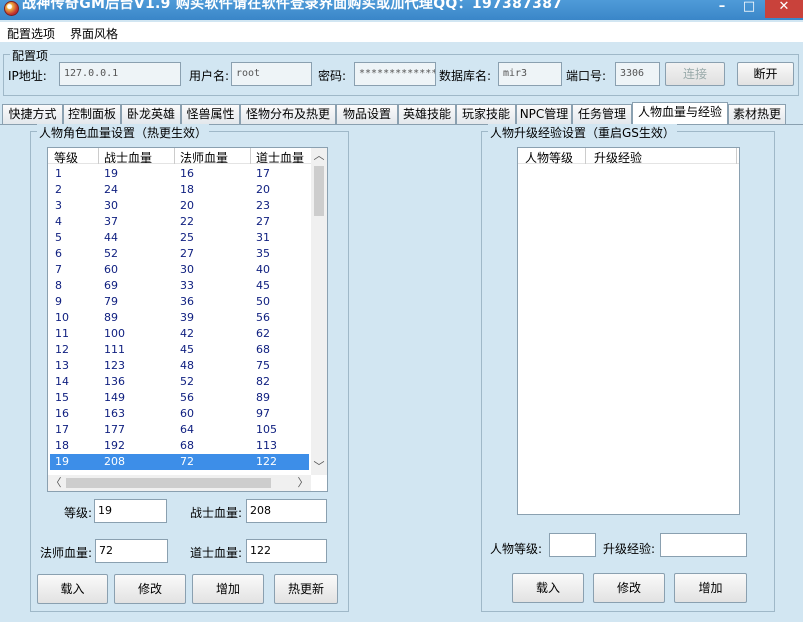 The image size is (803, 622). I want to click on tab-shortcuts: 快捷方式, so click(32, 114).